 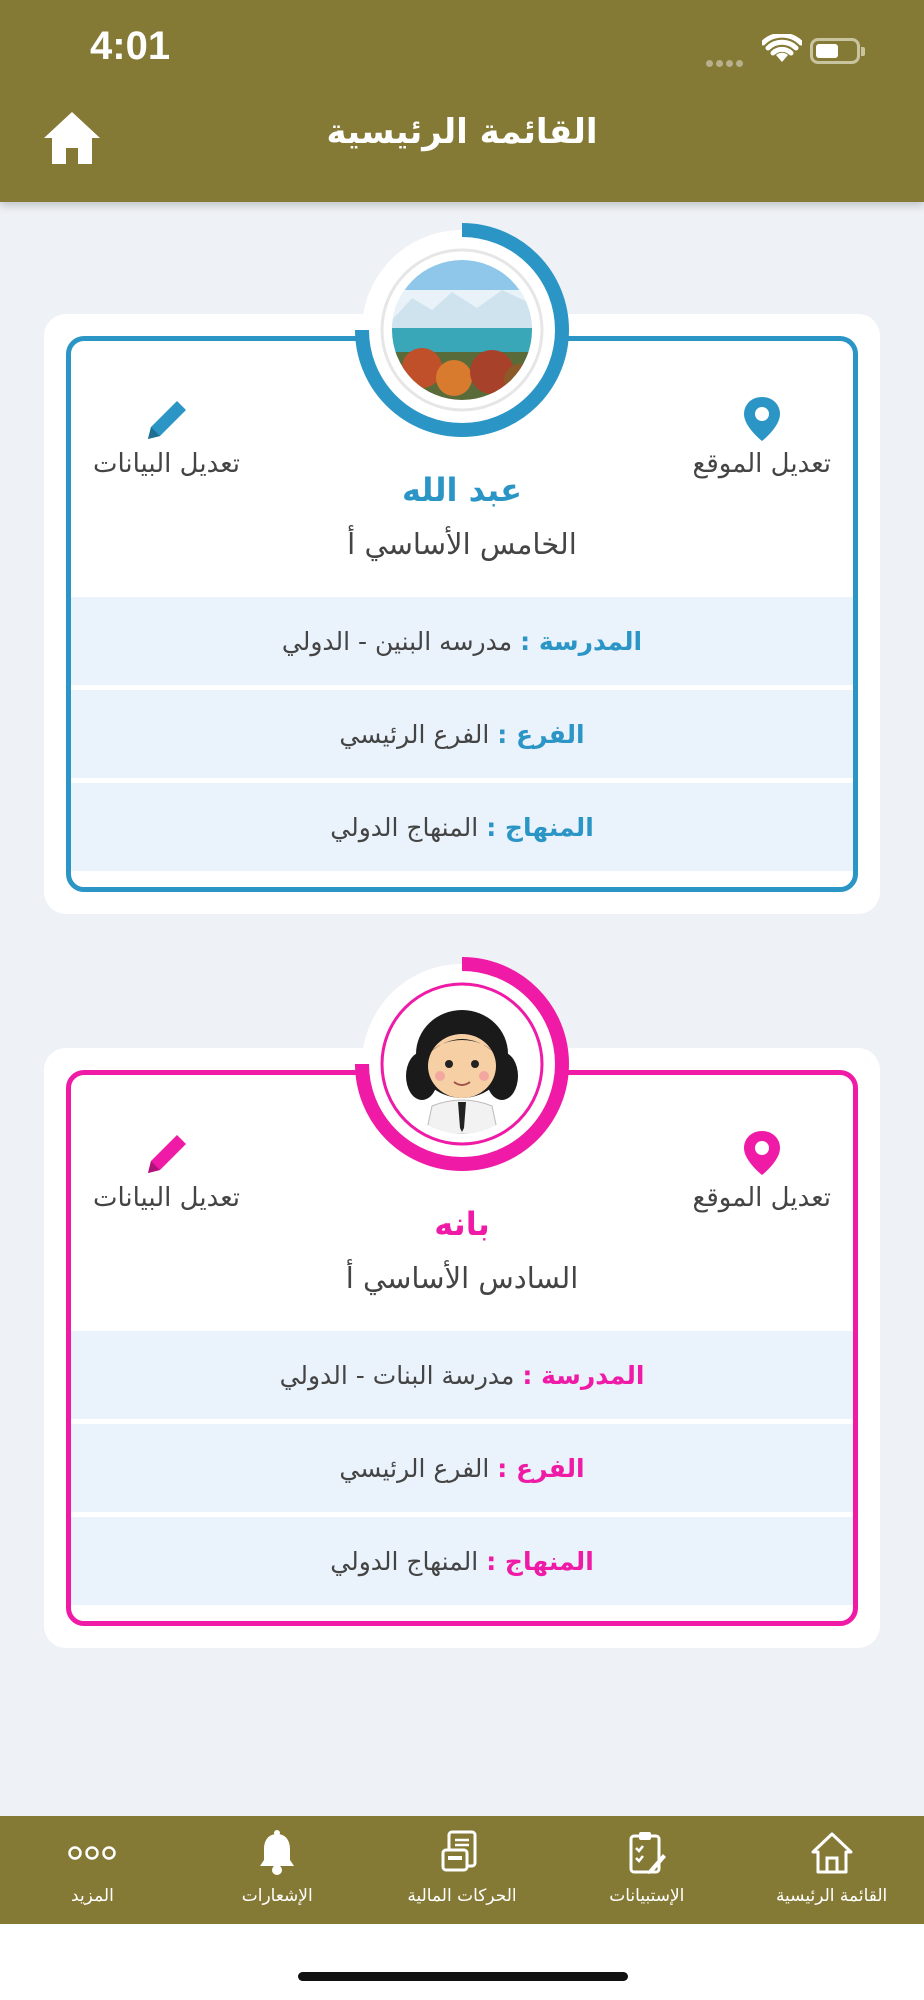 I want to click on home-button, so click(x=72, y=138).